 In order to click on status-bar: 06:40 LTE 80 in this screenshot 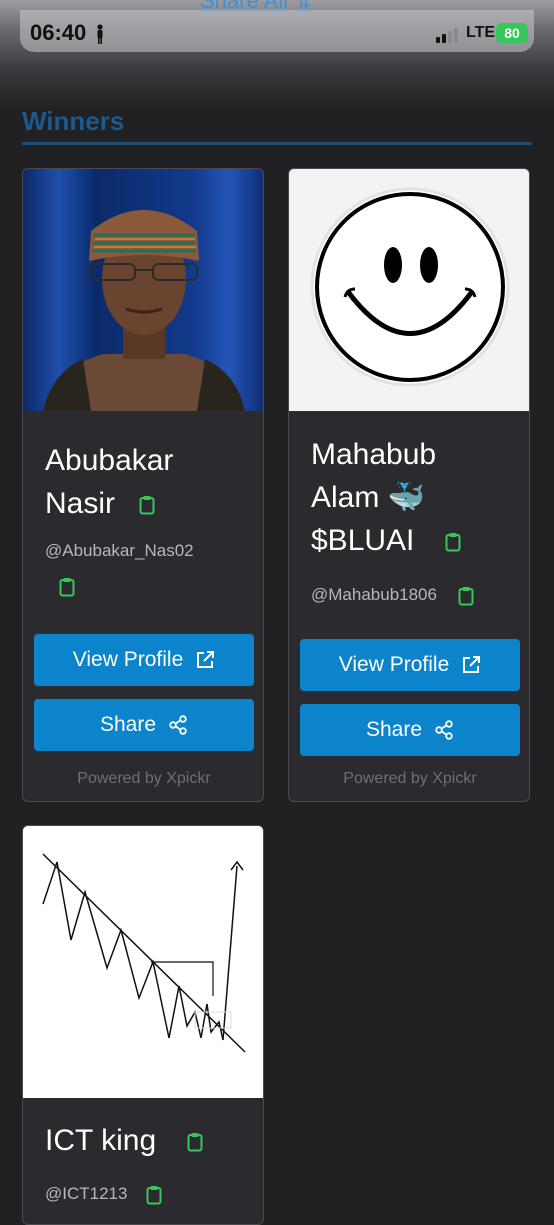, I will do `click(277, 34)`.